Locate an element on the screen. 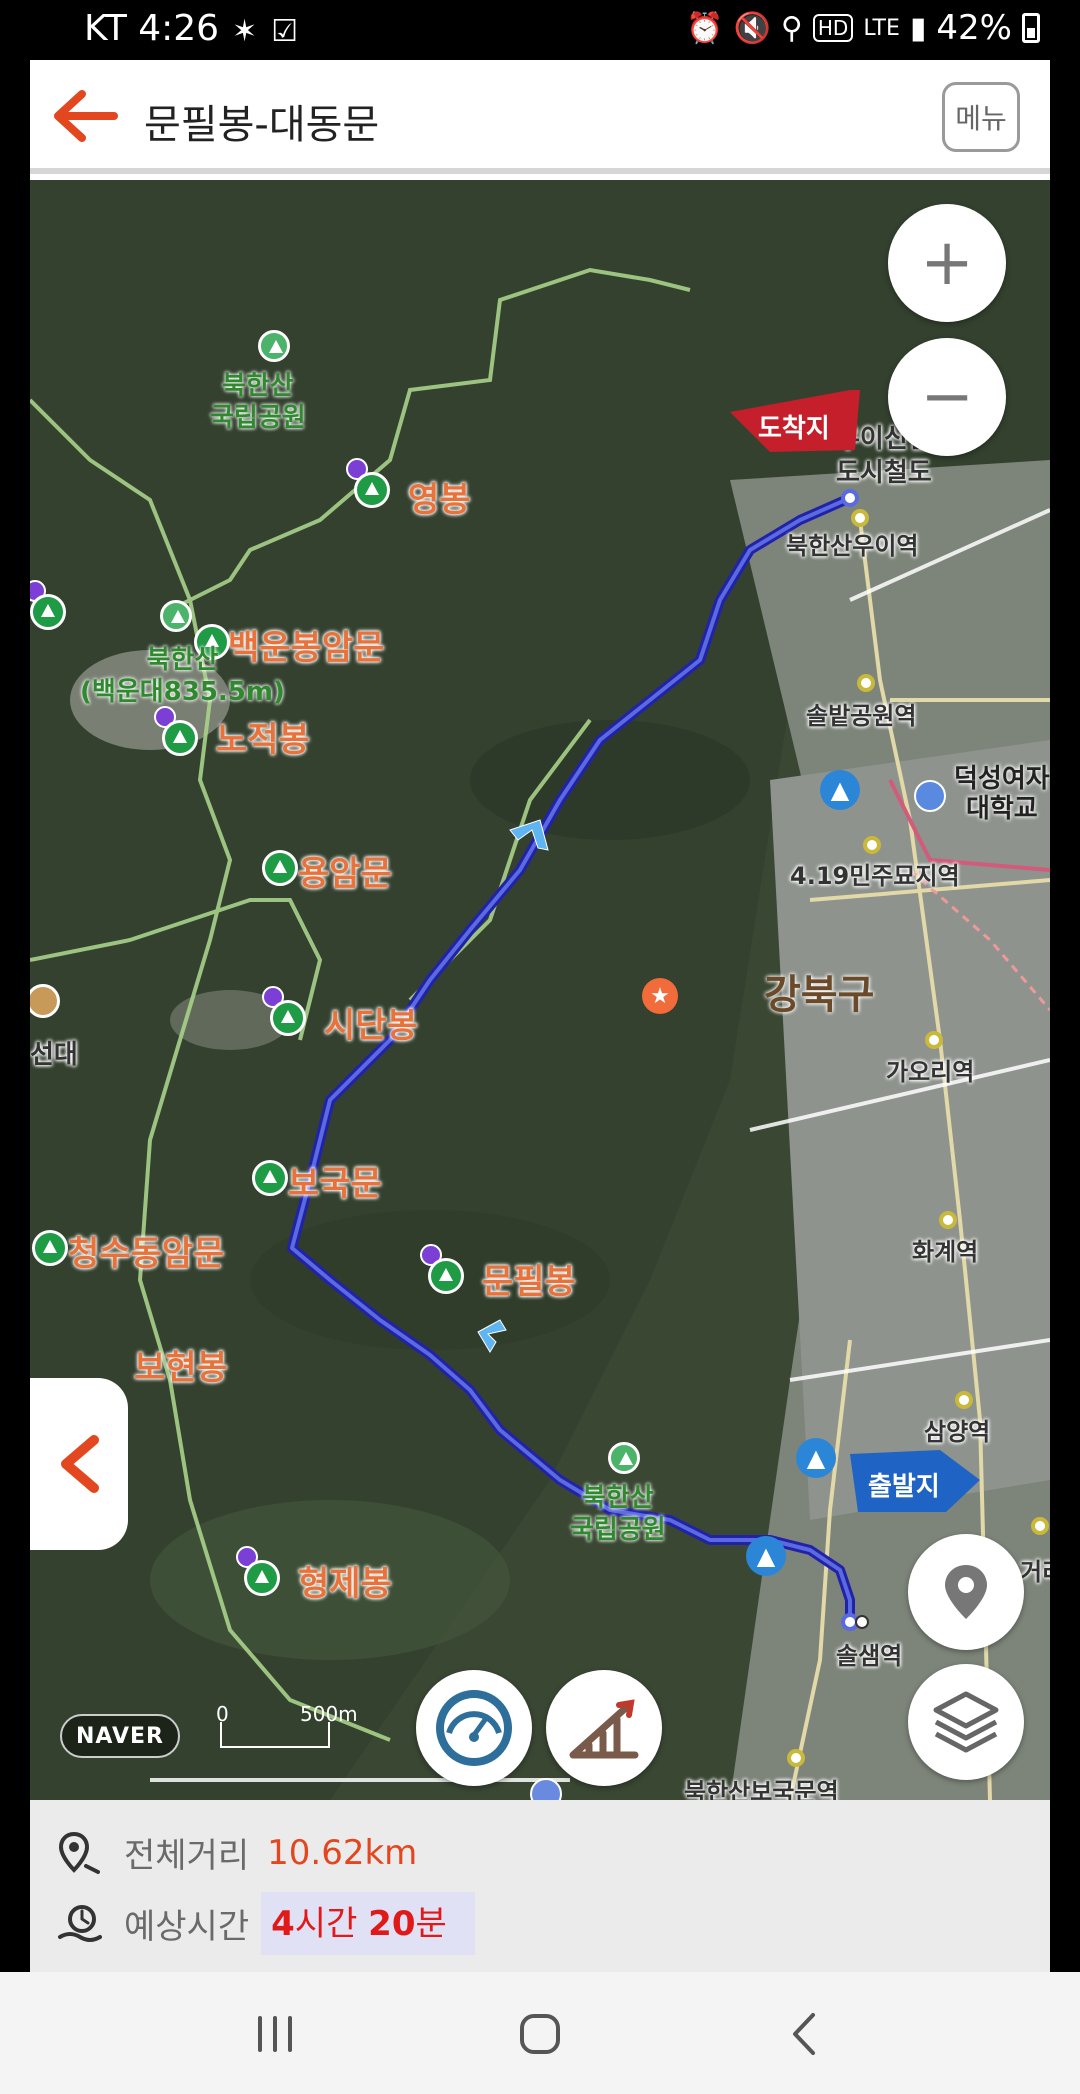  peak-label: 보국문 is located at coordinates (335, 1180).